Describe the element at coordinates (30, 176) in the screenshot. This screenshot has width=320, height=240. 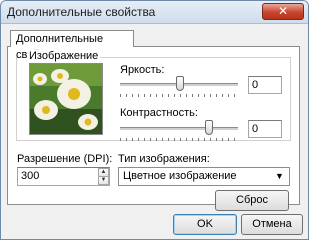
I see `resolution-value: 300` at that location.